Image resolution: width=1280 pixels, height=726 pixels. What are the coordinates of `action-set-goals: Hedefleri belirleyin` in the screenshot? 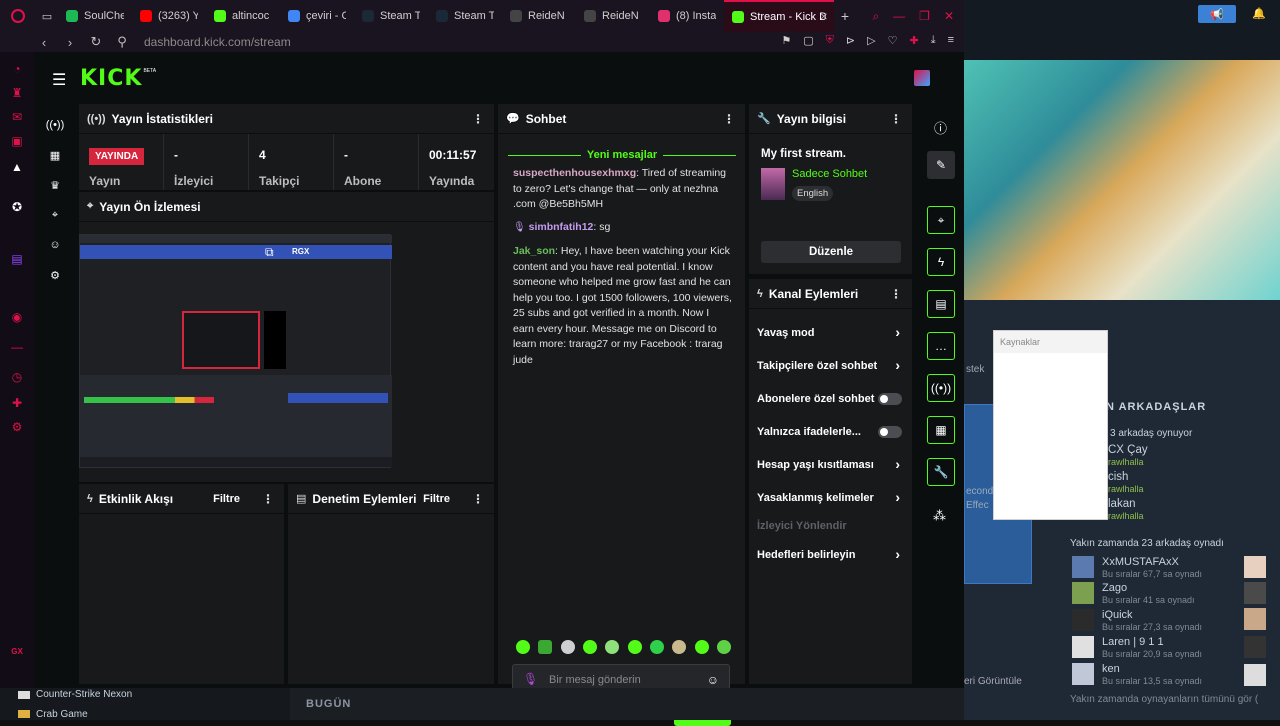 It's located at (832, 555).